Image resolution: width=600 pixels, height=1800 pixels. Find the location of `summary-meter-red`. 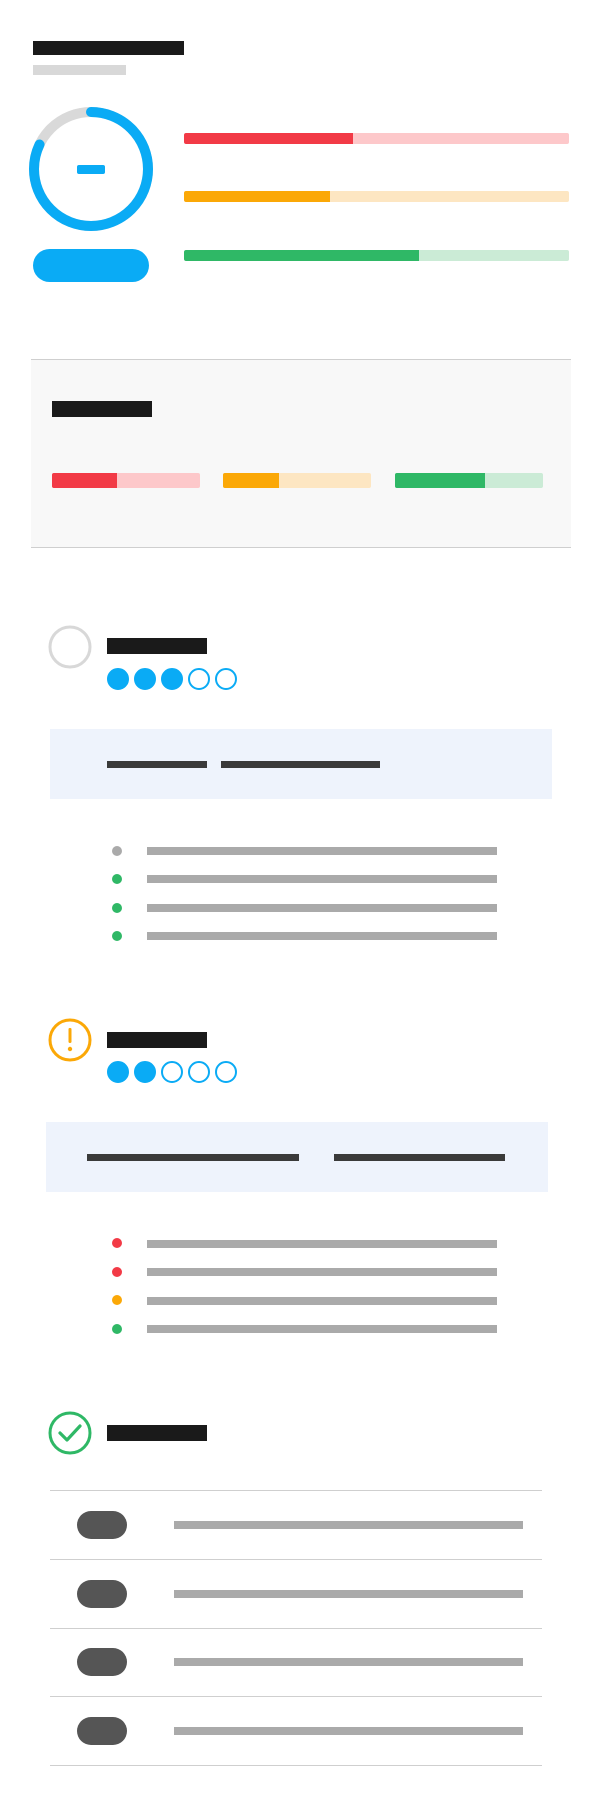

summary-meter-red is located at coordinates (126, 480).